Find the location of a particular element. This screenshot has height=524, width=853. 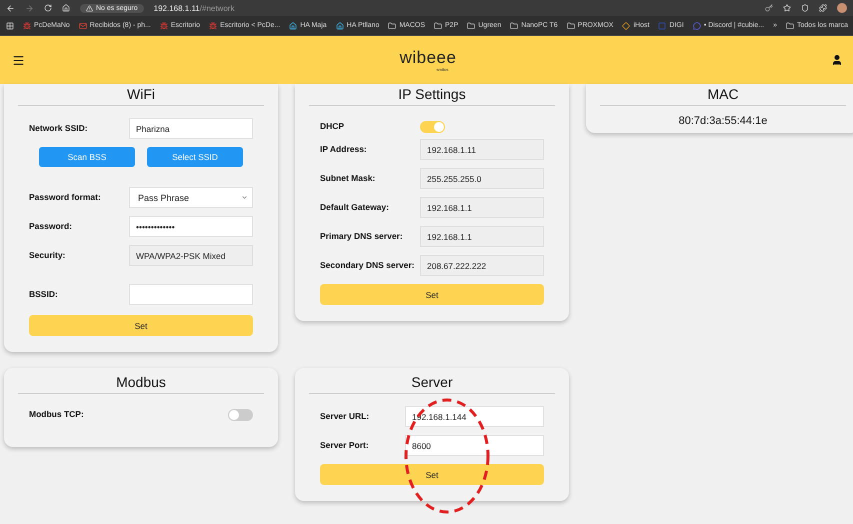

puzzle-icon is located at coordinates (823, 8).